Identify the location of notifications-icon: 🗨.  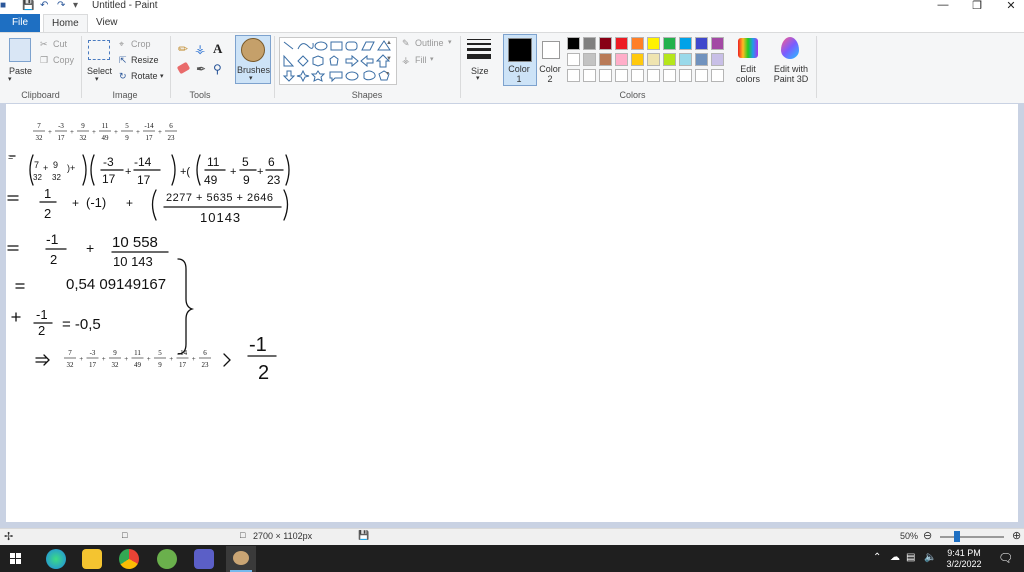
(1005, 558).